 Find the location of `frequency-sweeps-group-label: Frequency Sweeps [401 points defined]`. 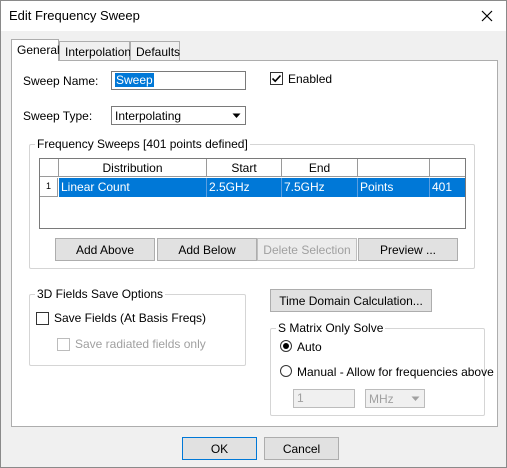

frequency-sweeps-group-label: Frequency Sweeps [401 points defined] is located at coordinates (142, 144).